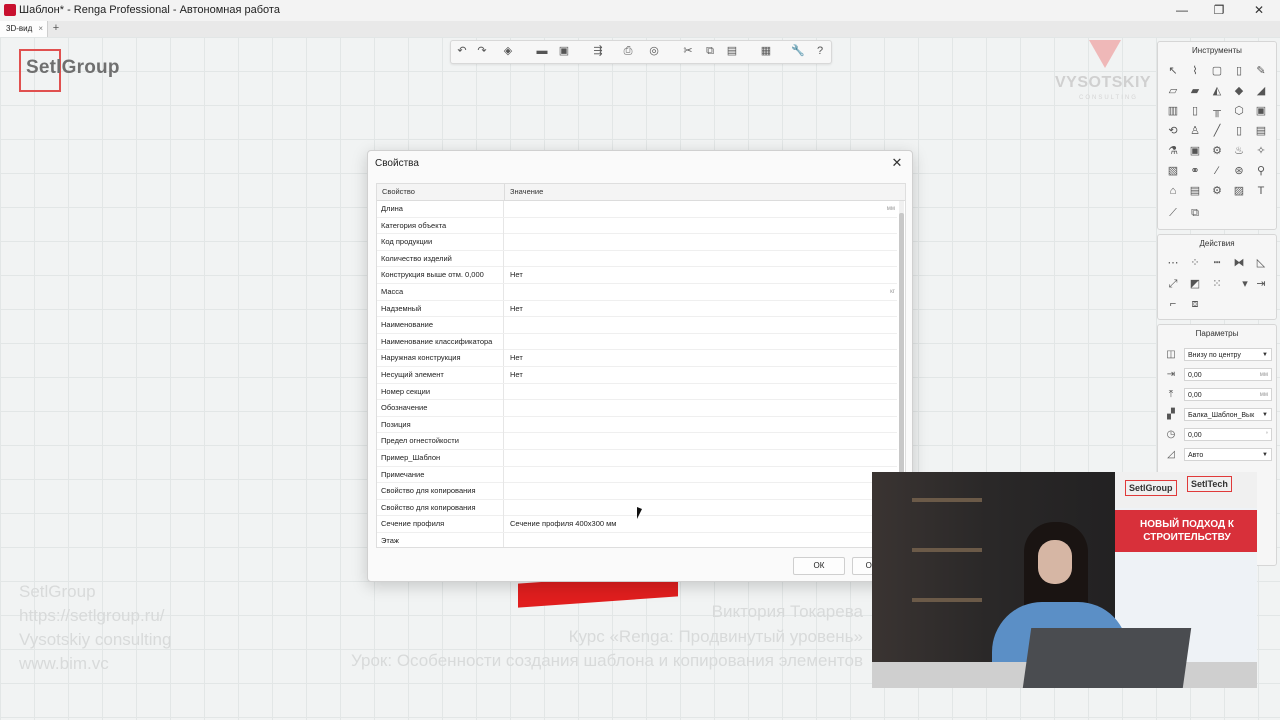 The height and width of the screenshot is (720, 1280). What do you see at coordinates (598, 51) in the screenshot?
I see `export-icon: ⇶` at bounding box center [598, 51].